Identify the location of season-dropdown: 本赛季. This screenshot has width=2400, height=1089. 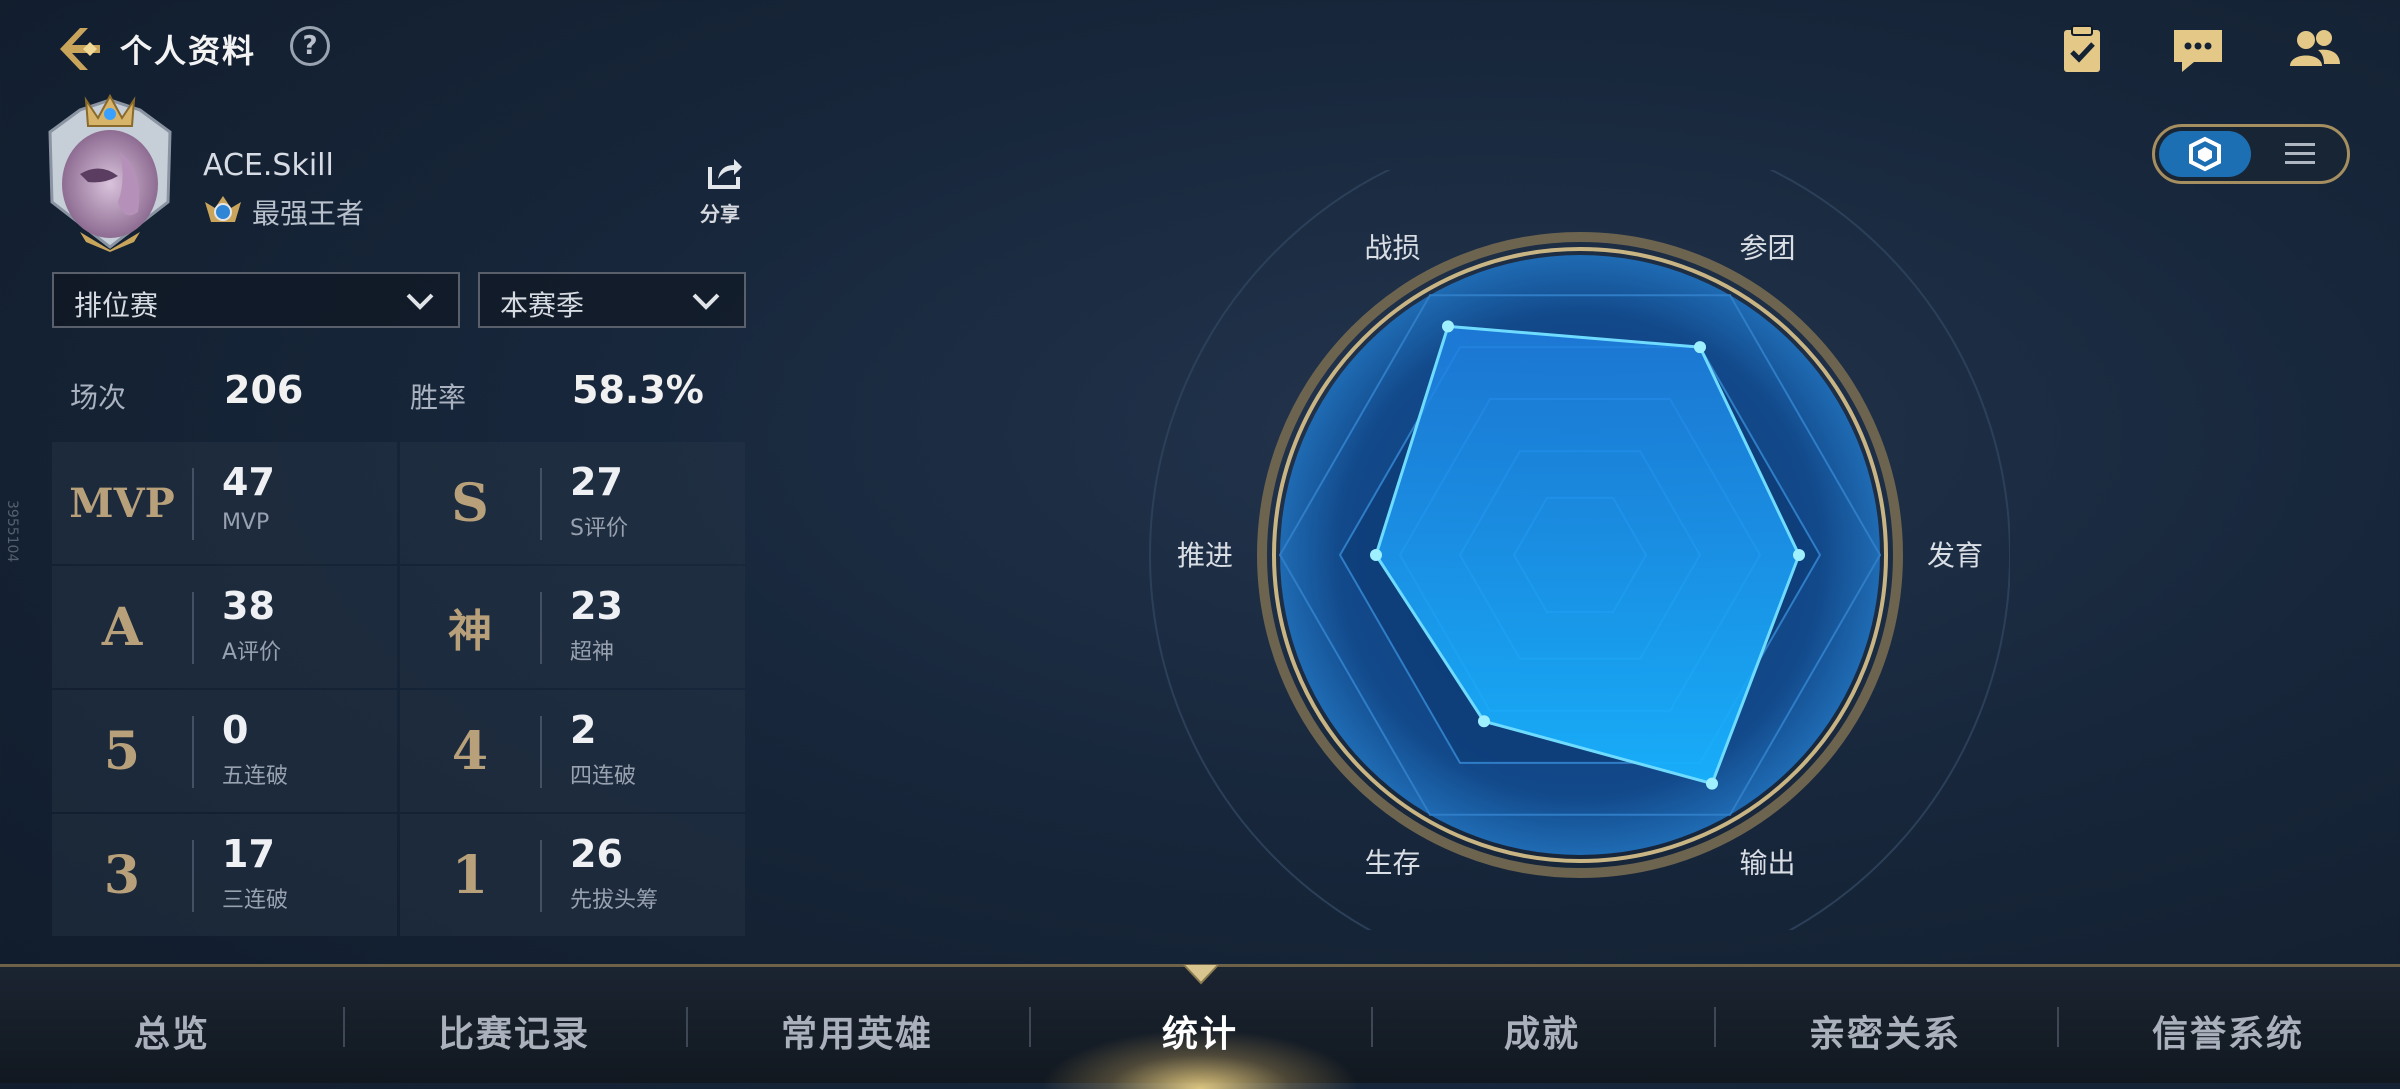
(612, 300).